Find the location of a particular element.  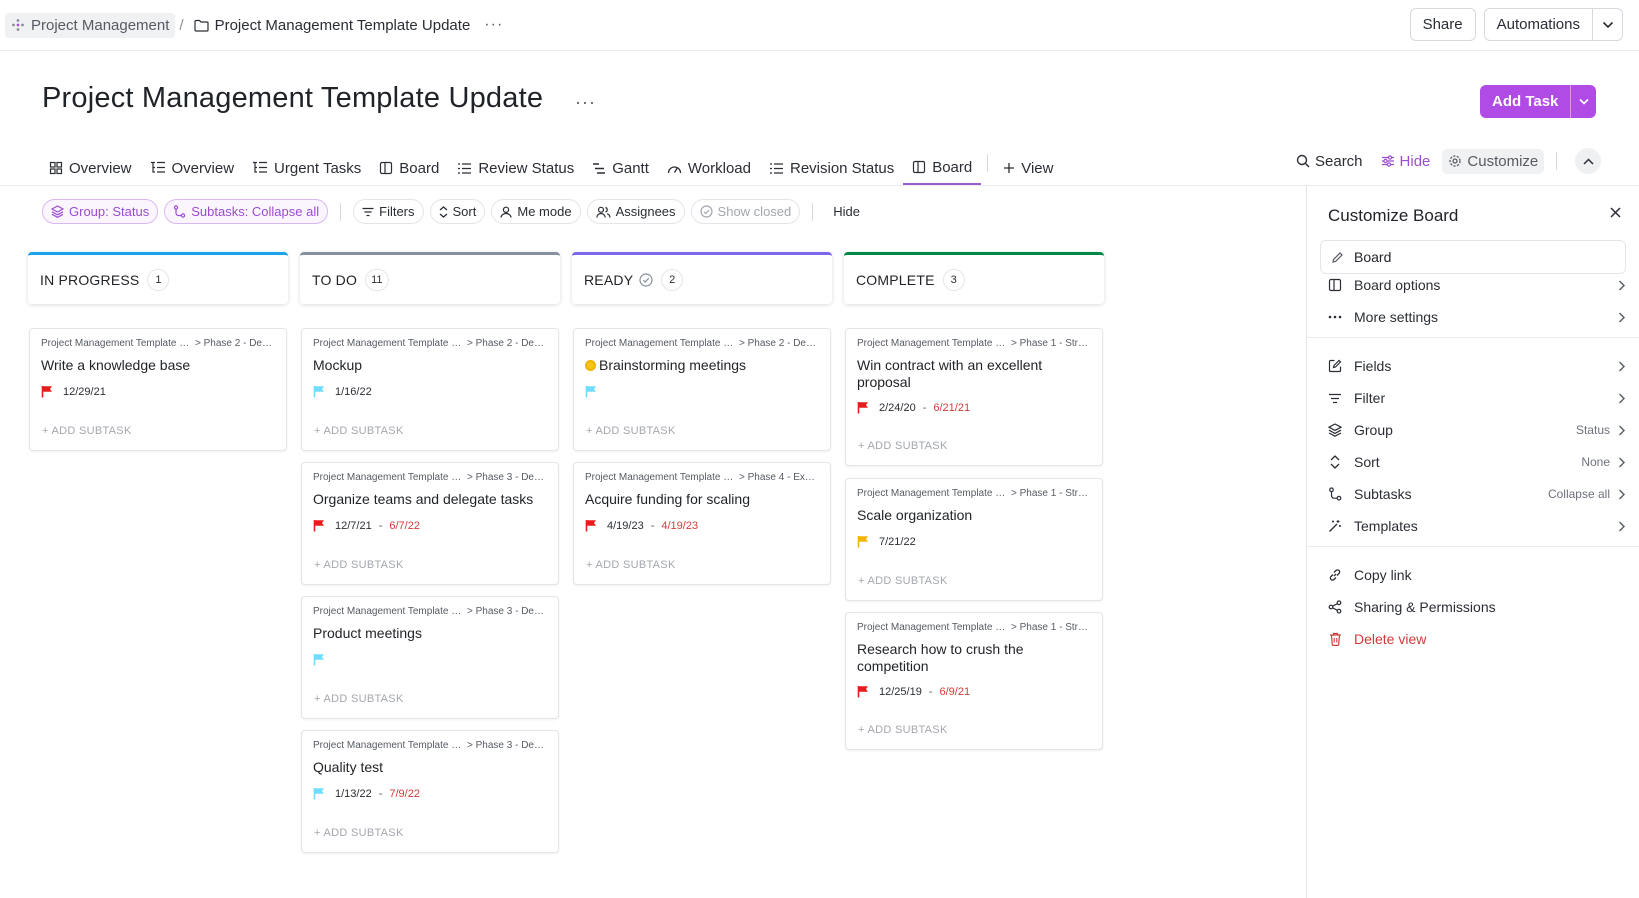

task-name: Quality test is located at coordinates (428, 767).